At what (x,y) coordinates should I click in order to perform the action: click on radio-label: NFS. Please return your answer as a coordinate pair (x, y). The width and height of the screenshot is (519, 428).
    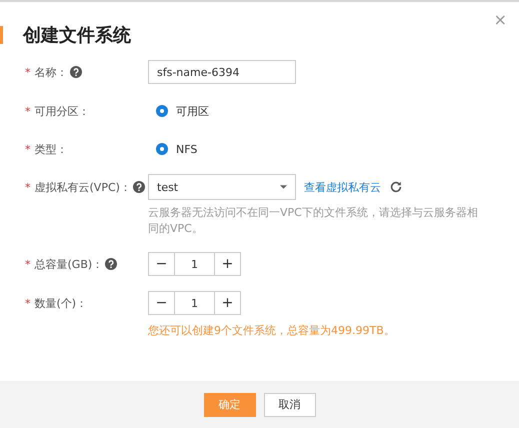
    Looking at the image, I should click on (187, 149).